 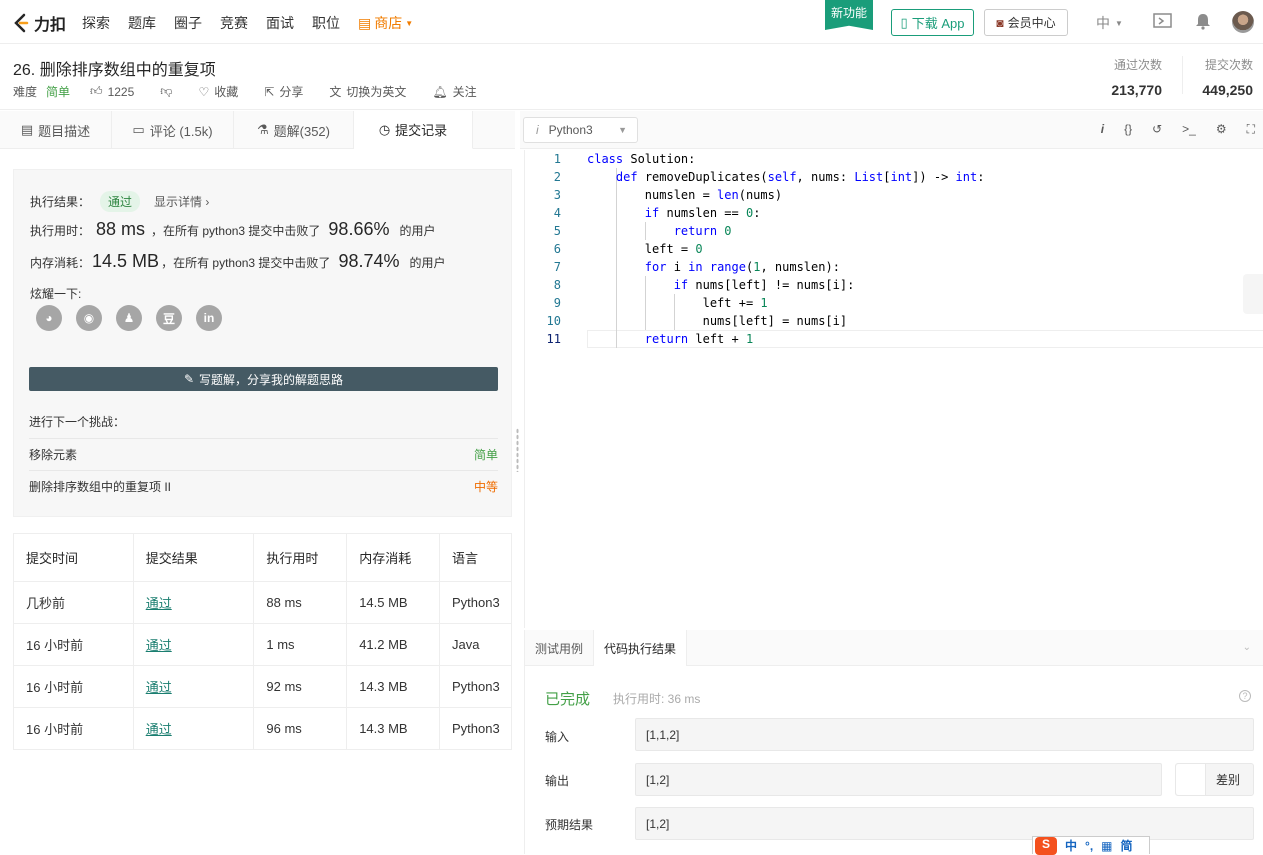 I want to click on accepted-count: 213,770, so click(x=1136, y=90).